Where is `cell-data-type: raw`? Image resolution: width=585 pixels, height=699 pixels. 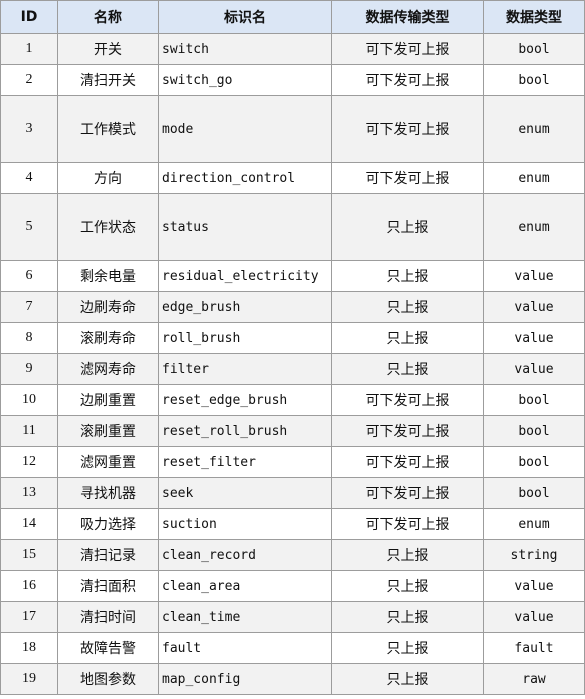 cell-data-type: raw is located at coordinates (534, 679).